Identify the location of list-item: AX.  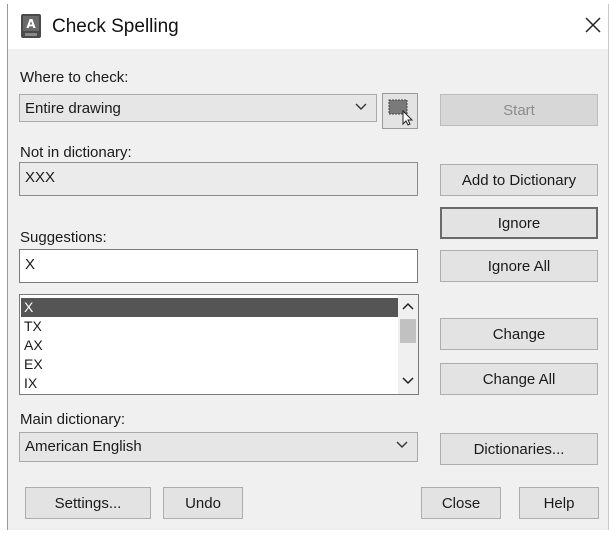
(210, 345).